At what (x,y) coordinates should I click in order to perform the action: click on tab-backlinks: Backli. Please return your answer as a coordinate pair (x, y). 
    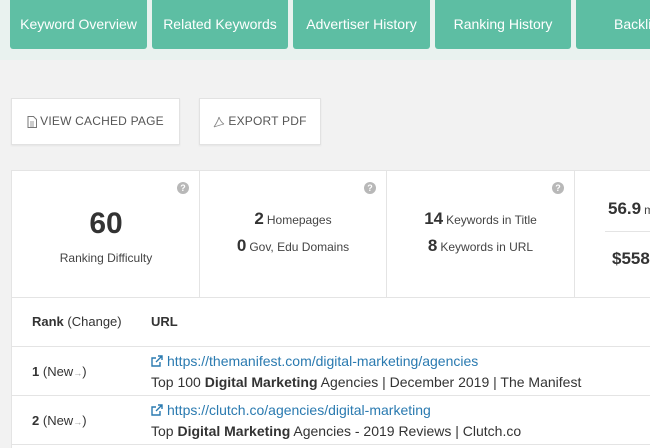
    Looking at the image, I should click on (613, 24).